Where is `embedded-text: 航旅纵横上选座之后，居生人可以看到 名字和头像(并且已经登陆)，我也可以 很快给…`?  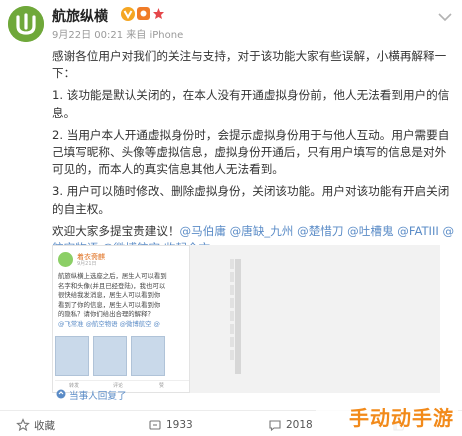 embedded-text: 航旅纵横上选座之后，居生人可以看到 名字和头像(并且已经登陆)，我也可以 很快给… is located at coordinates (123, 301).